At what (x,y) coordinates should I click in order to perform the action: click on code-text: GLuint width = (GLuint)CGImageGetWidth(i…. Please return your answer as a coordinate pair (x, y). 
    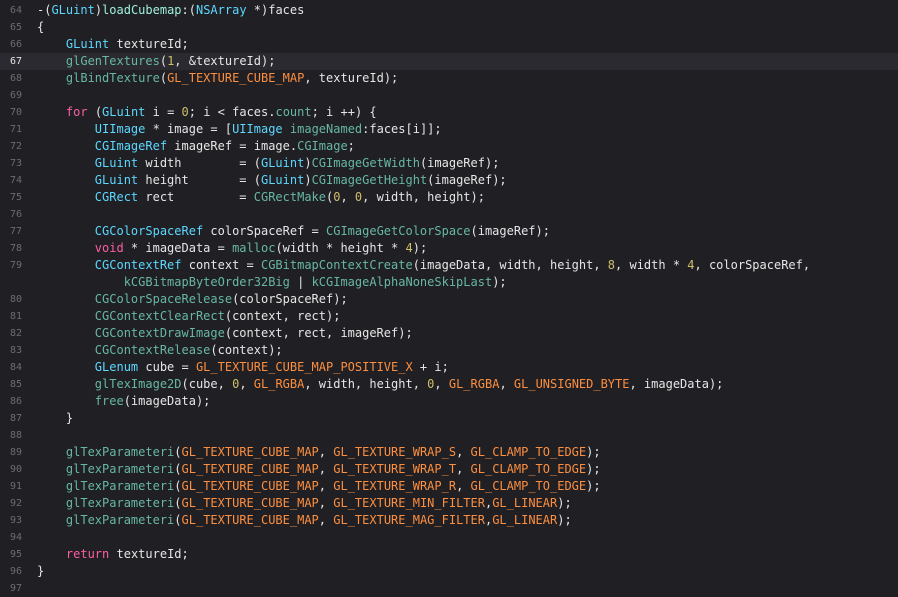
    Looking at the image, I should click on (268, 163).